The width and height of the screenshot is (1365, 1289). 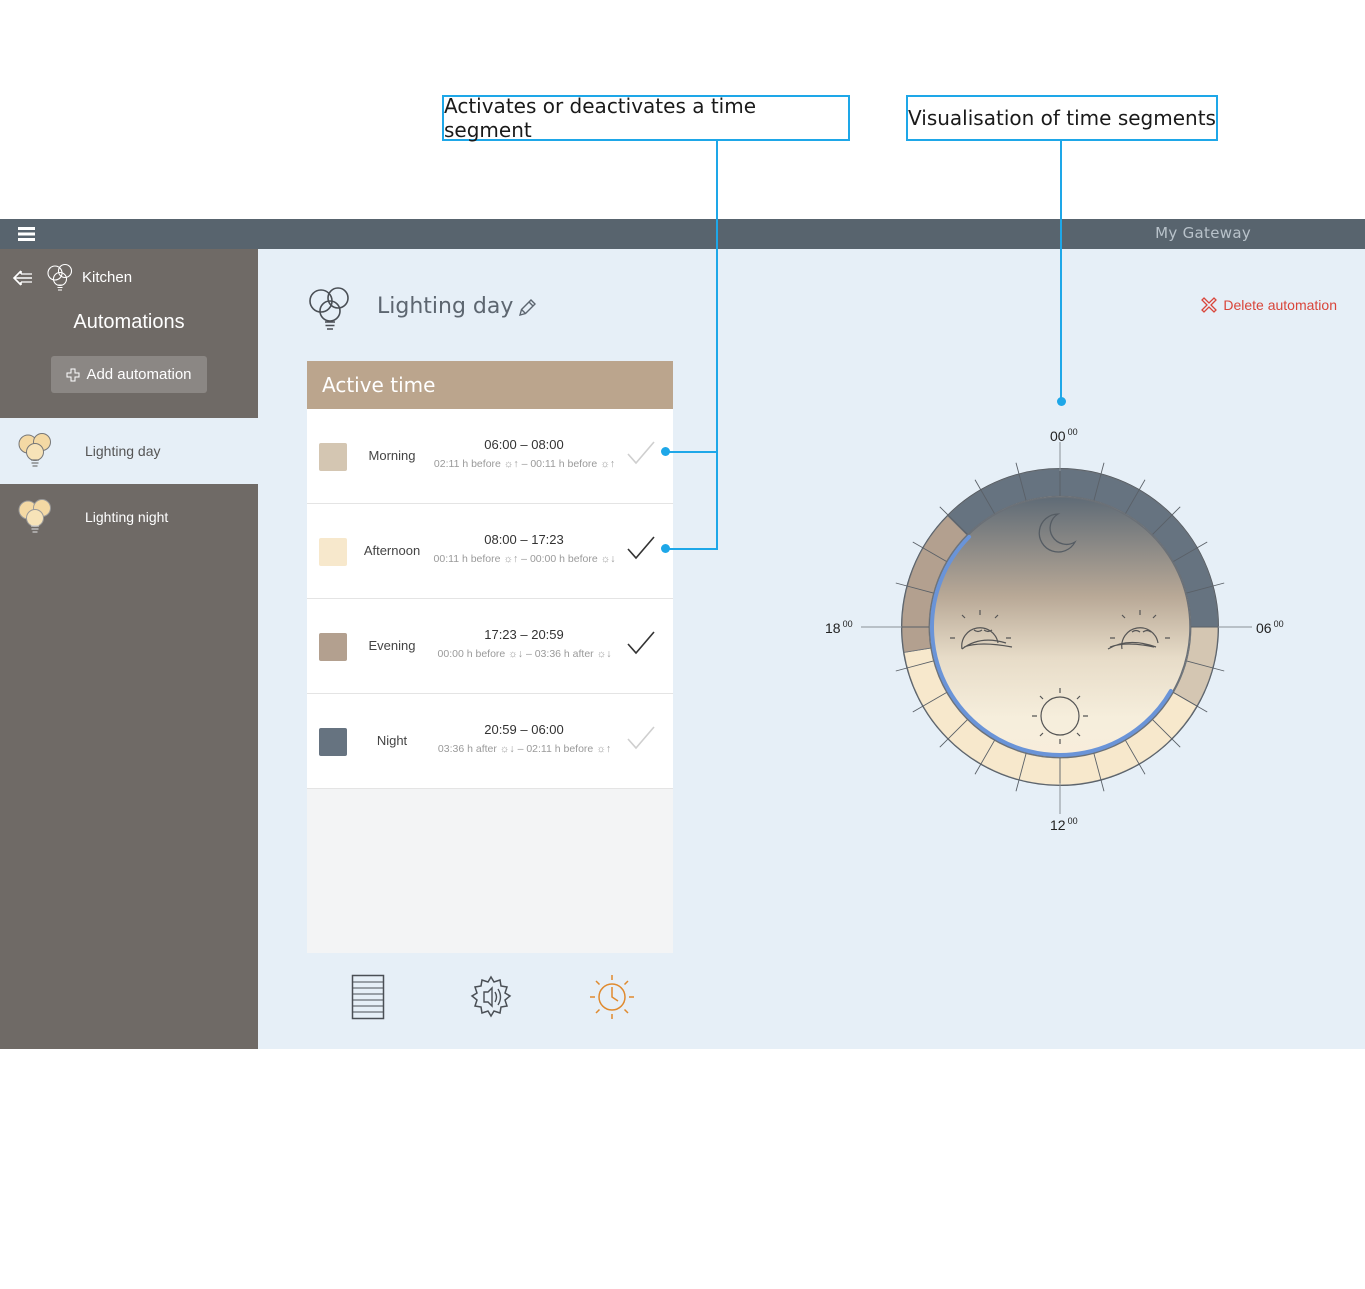 I want to click on sidebar-item-label: Lighting night, so click(x=127, y=517).